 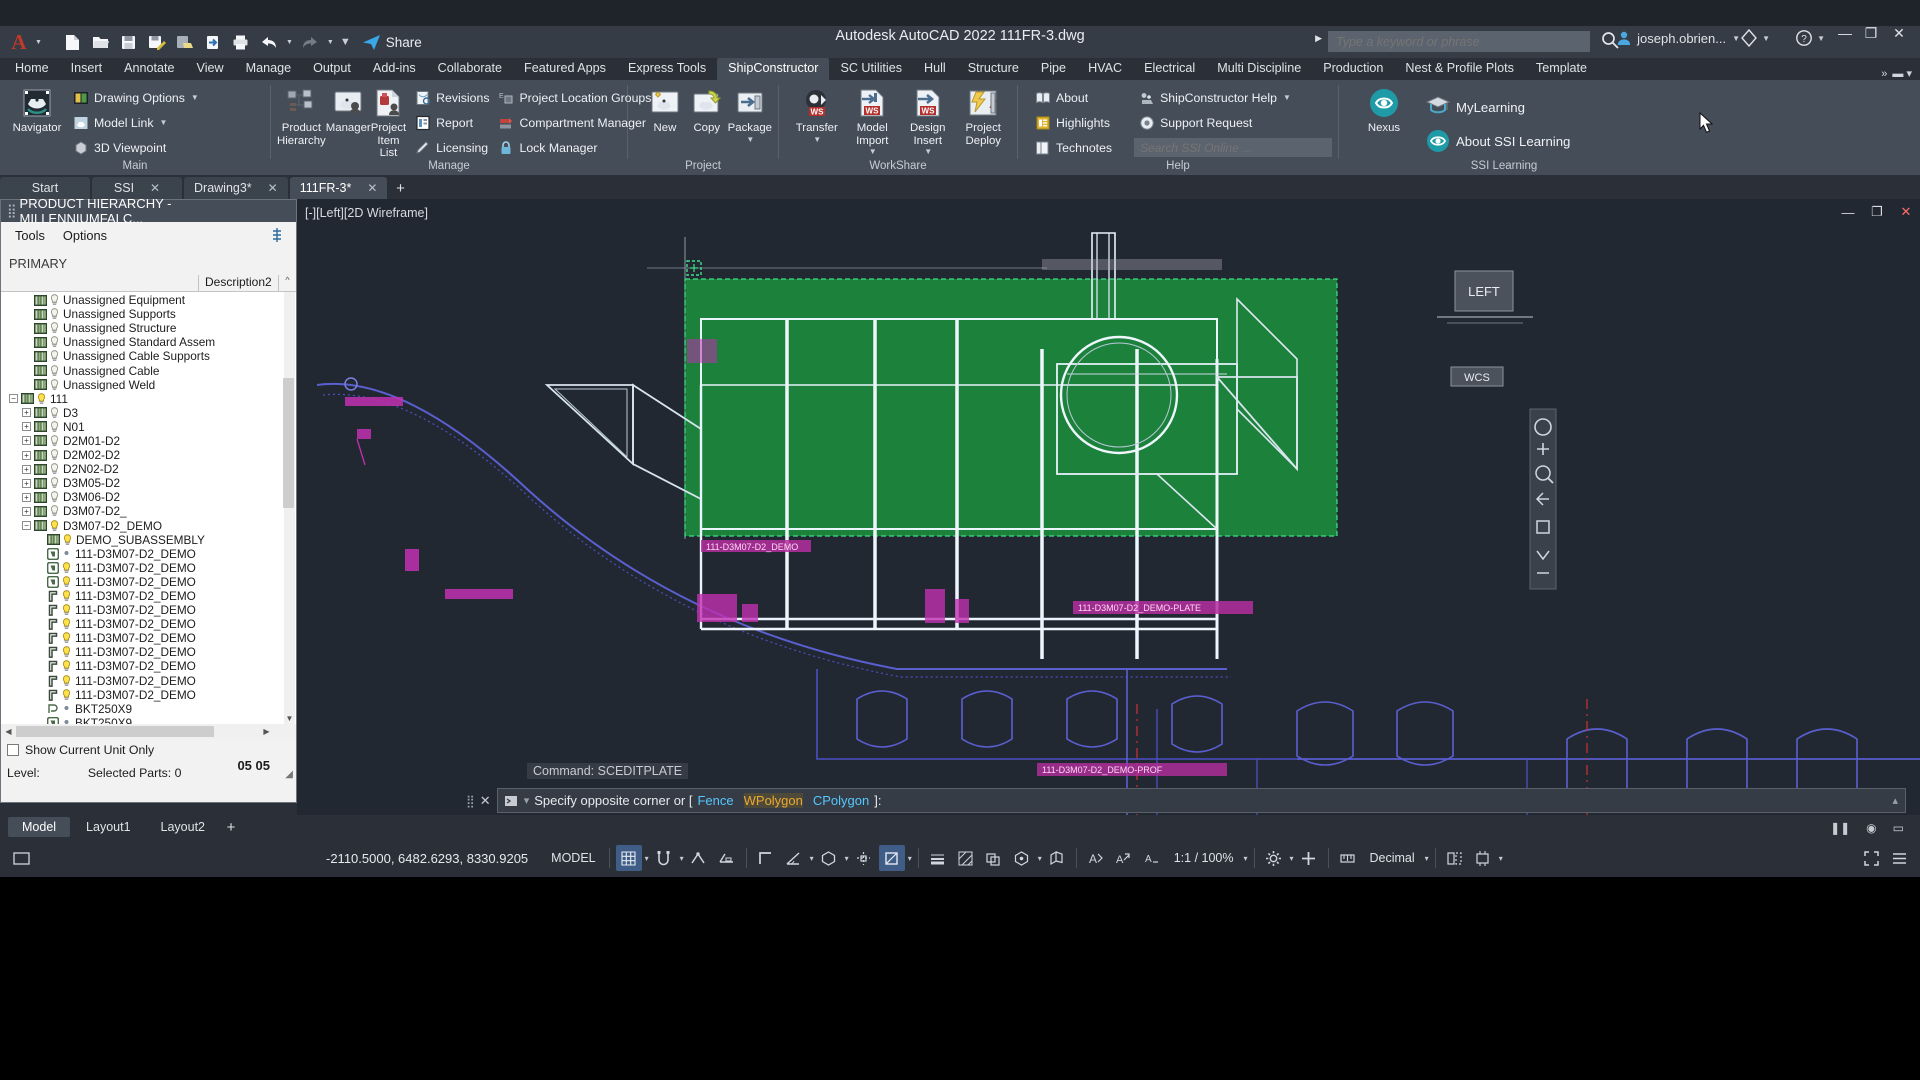 What do you see at coordinates (148, 328) in the screenshot?
I see `tree-item: Unassigned Structure` at bounding box center [148, 328].